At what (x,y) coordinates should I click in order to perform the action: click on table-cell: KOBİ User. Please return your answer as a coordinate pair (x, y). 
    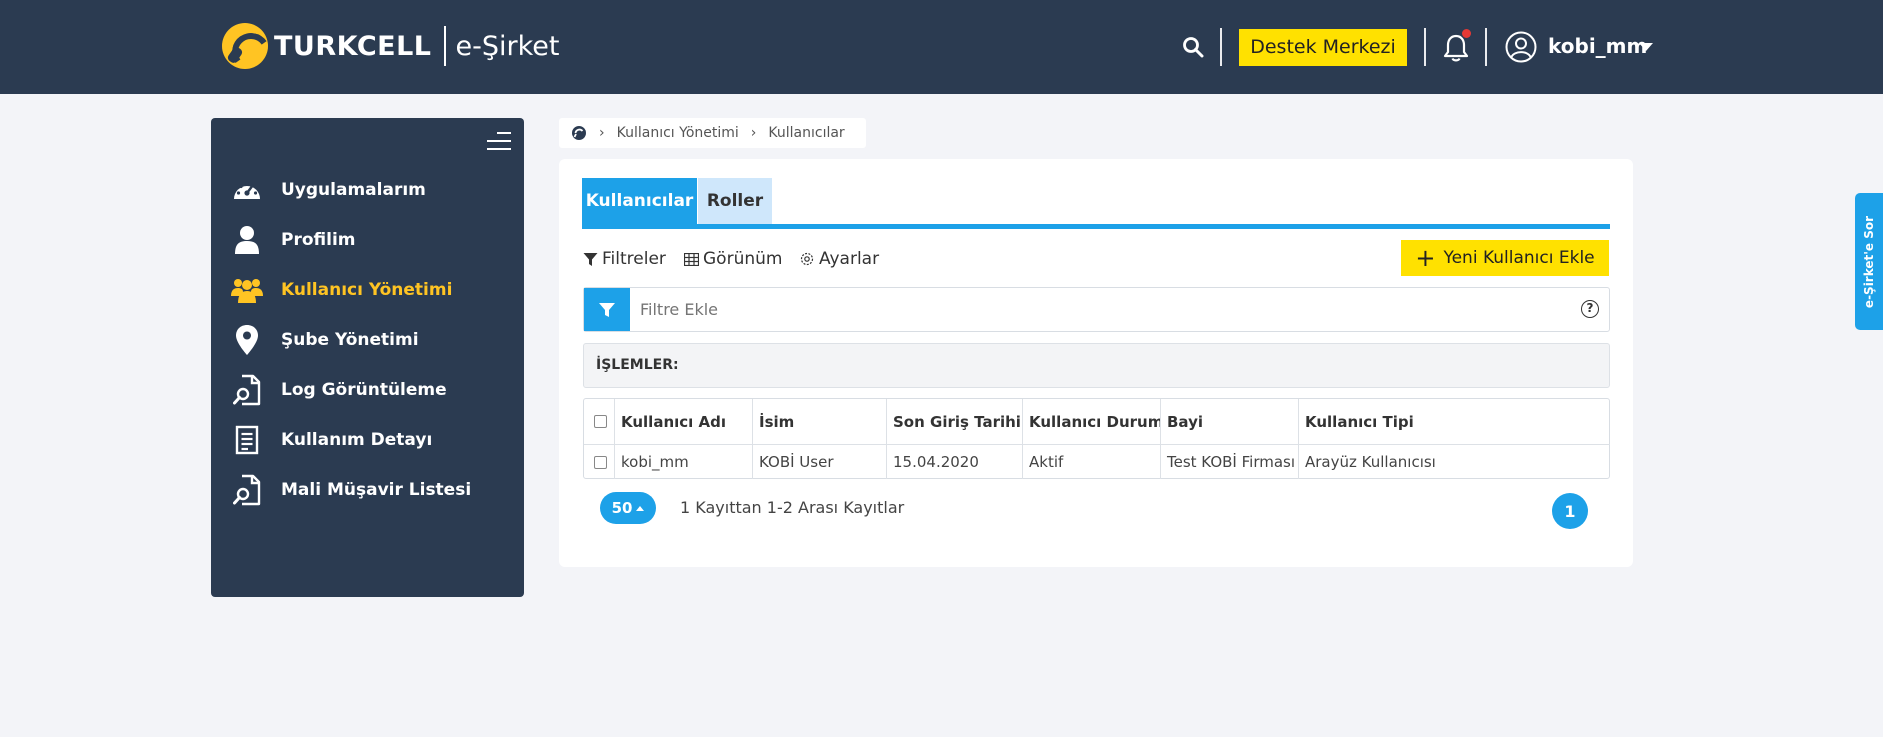
    Looking at the image, I should click on (820, 461).